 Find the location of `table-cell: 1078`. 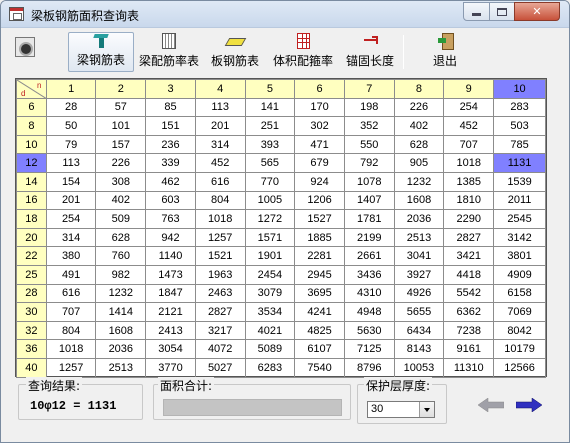

table-cell: 1078 is located at coordinates (369, 181).